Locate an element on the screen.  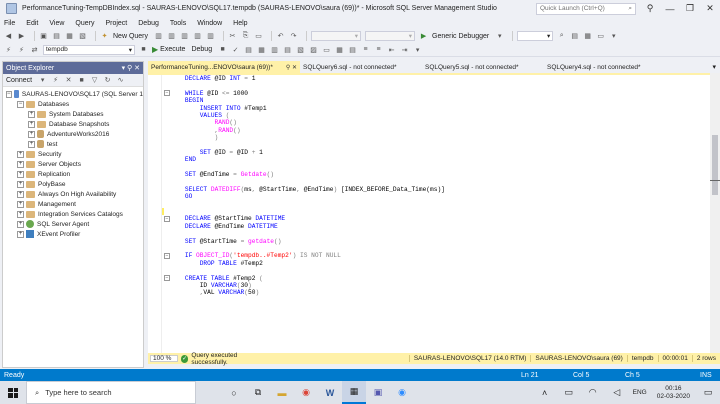
language-indicator: ENG is located at coordinates (640, 392).